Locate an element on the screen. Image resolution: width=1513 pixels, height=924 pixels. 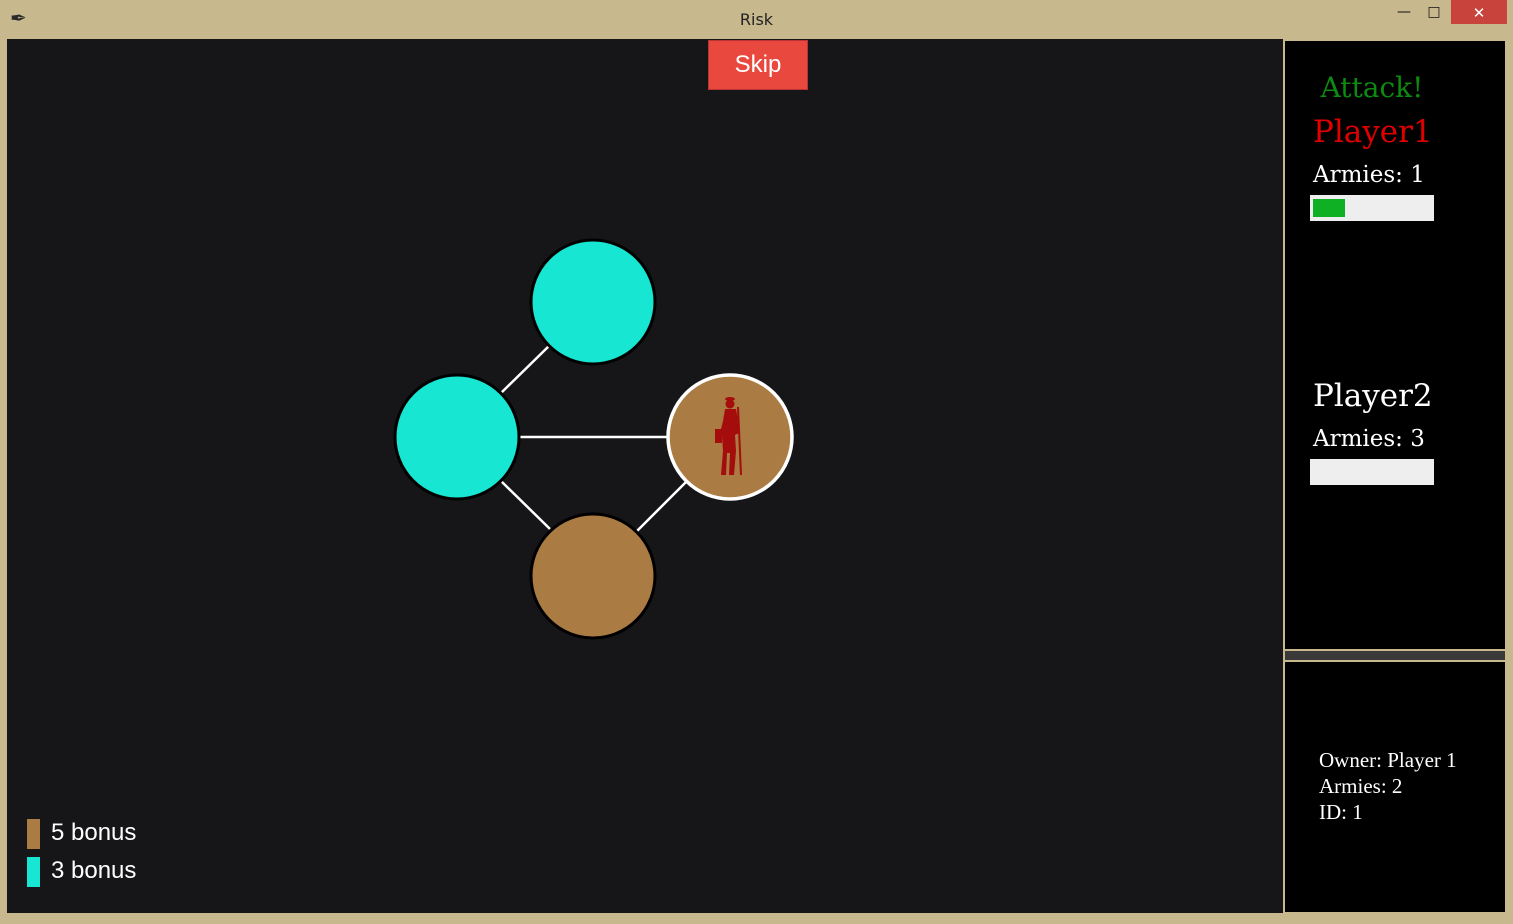
info-id: ID: 1 is located at coordinates (1341, 812).